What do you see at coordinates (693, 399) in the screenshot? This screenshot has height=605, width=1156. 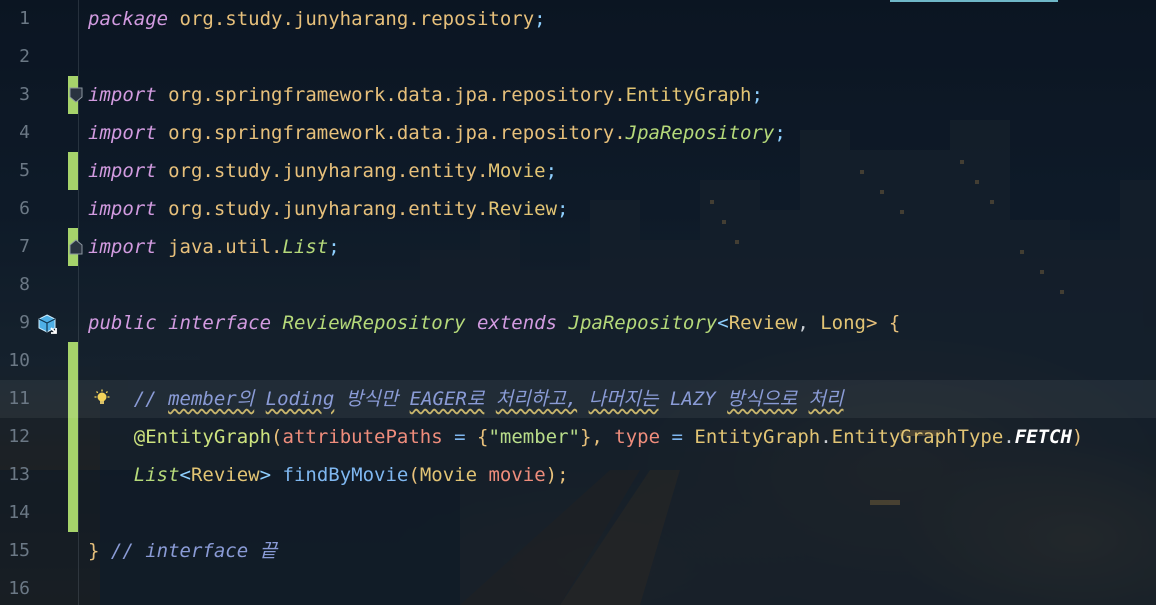 I see `code-token: LAZY` at bounding box center [693, 399].